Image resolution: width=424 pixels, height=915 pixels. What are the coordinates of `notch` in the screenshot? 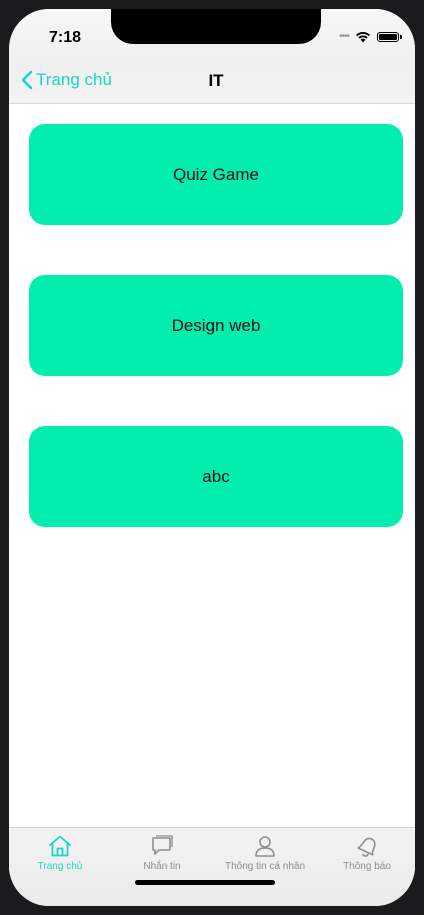 It's located at (216, 26).